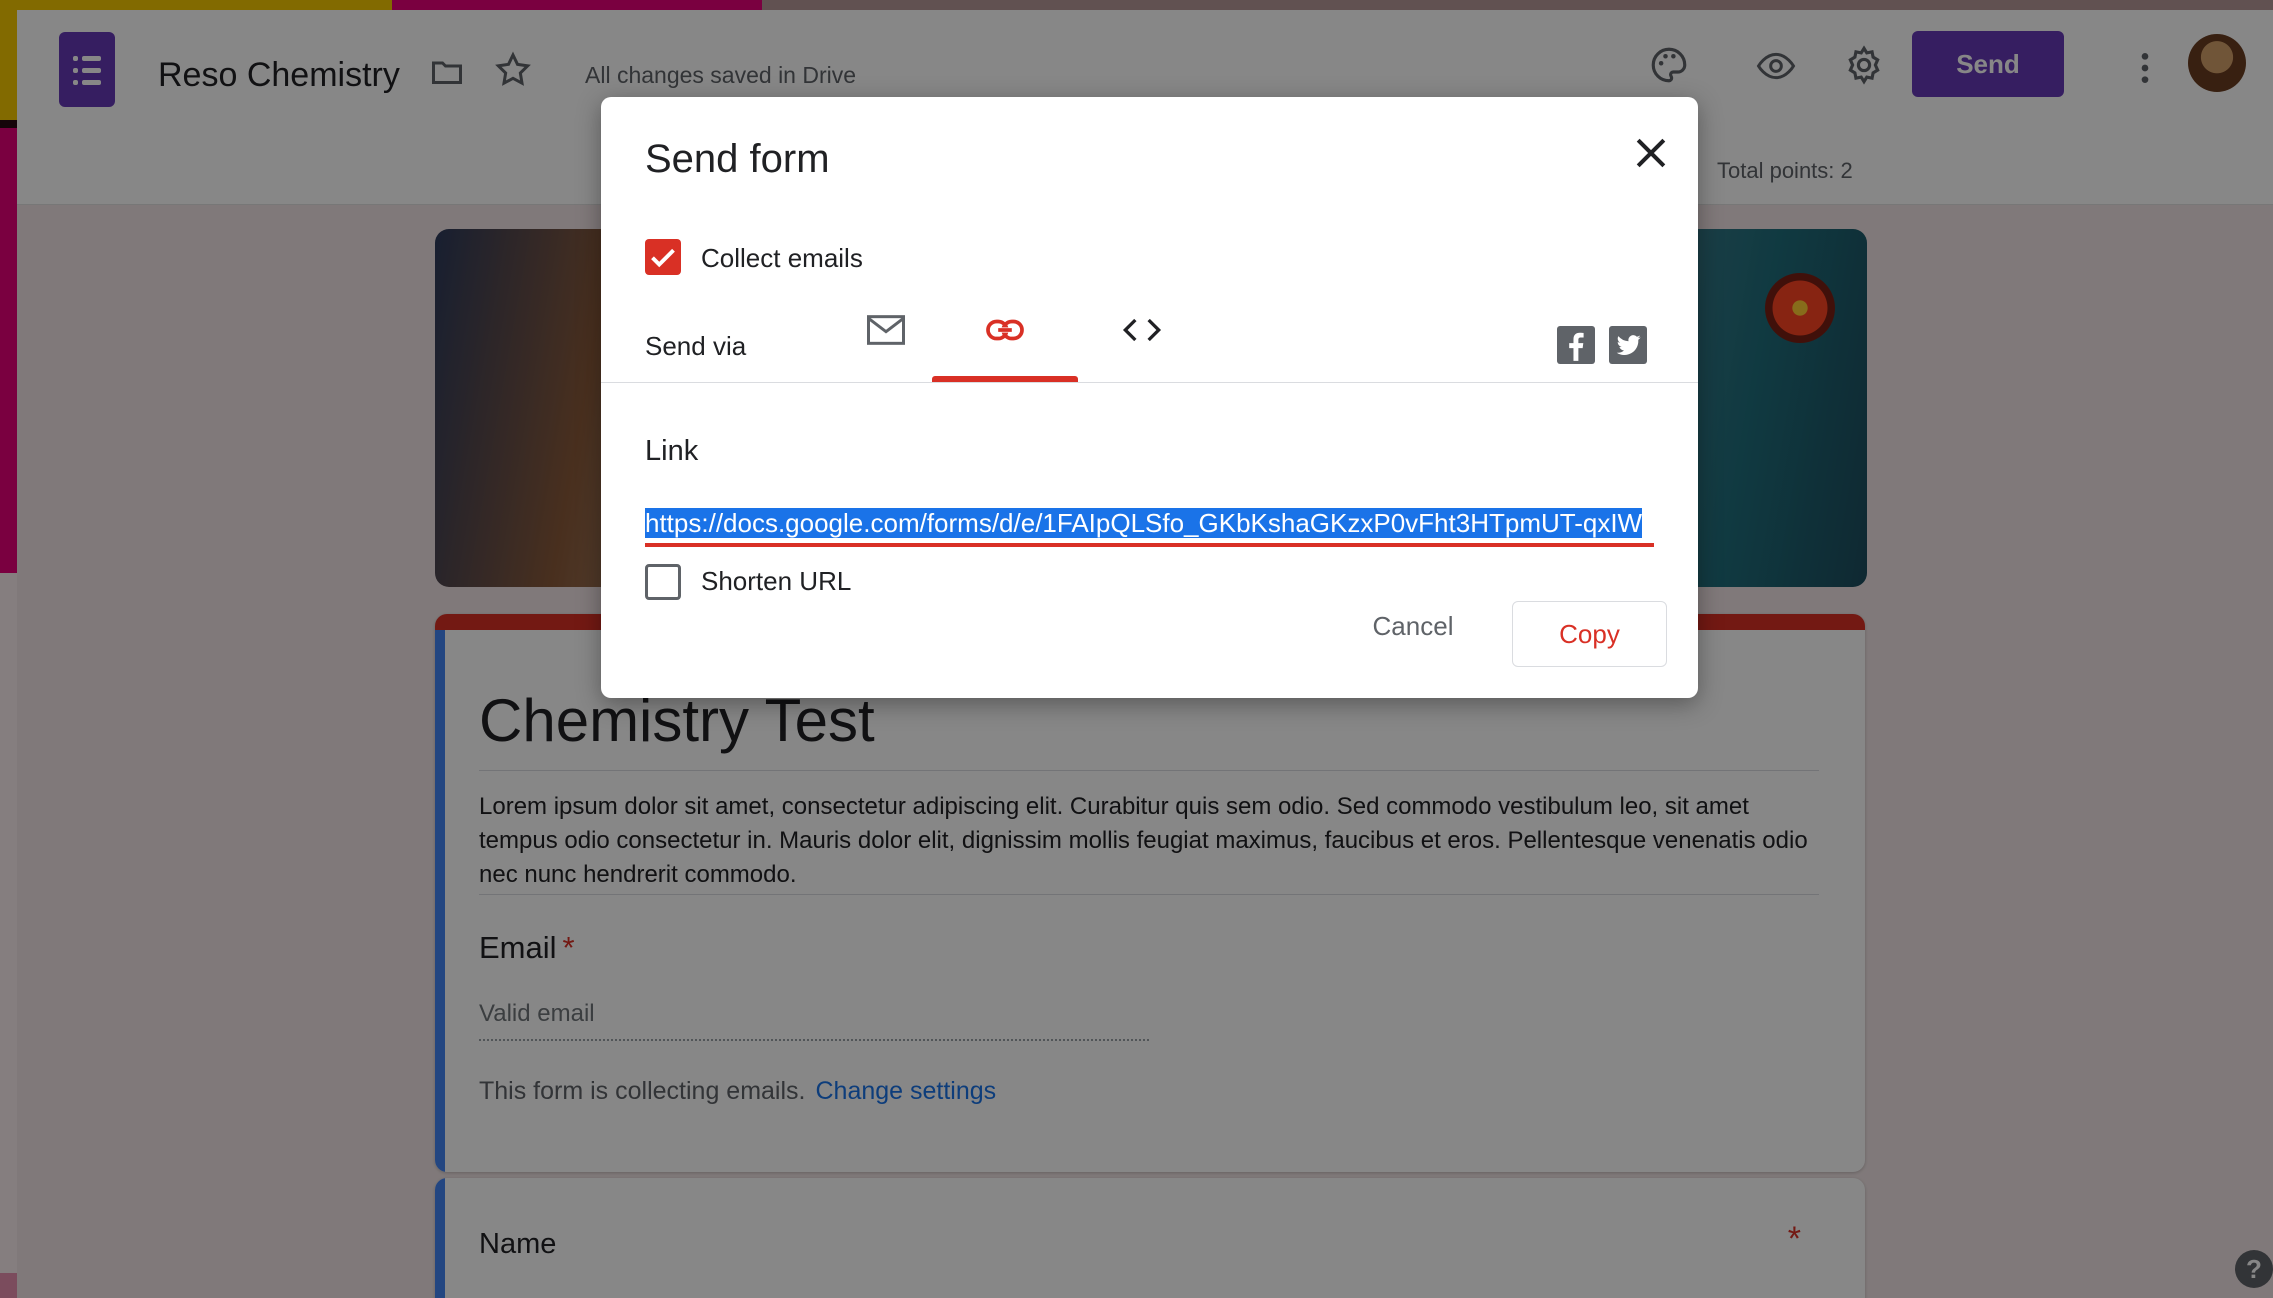 Image resolution: width=2273 pixels, height=1298 pixels. I want to click on close-icon, so click(1651, 153).